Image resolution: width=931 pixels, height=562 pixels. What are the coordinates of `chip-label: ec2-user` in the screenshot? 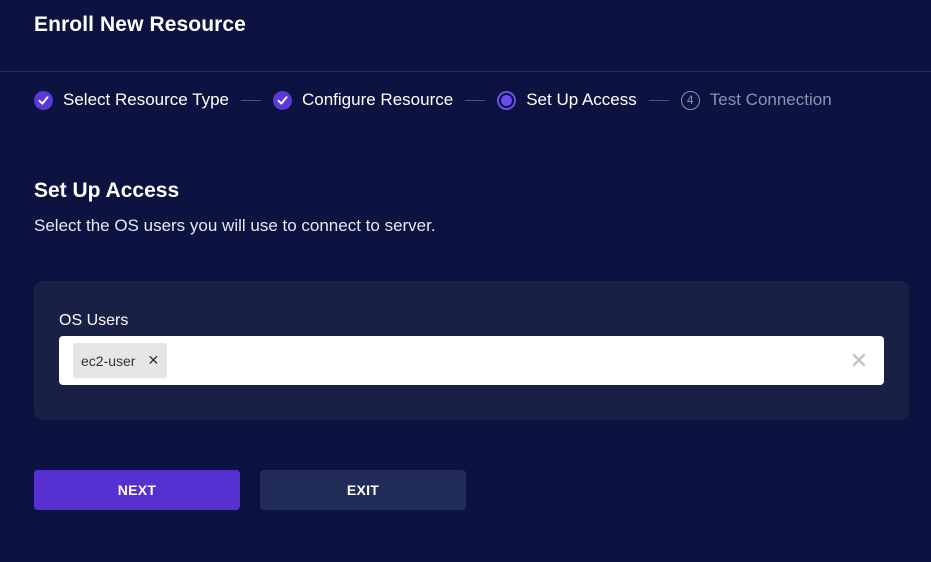 It's located at (108, 360).